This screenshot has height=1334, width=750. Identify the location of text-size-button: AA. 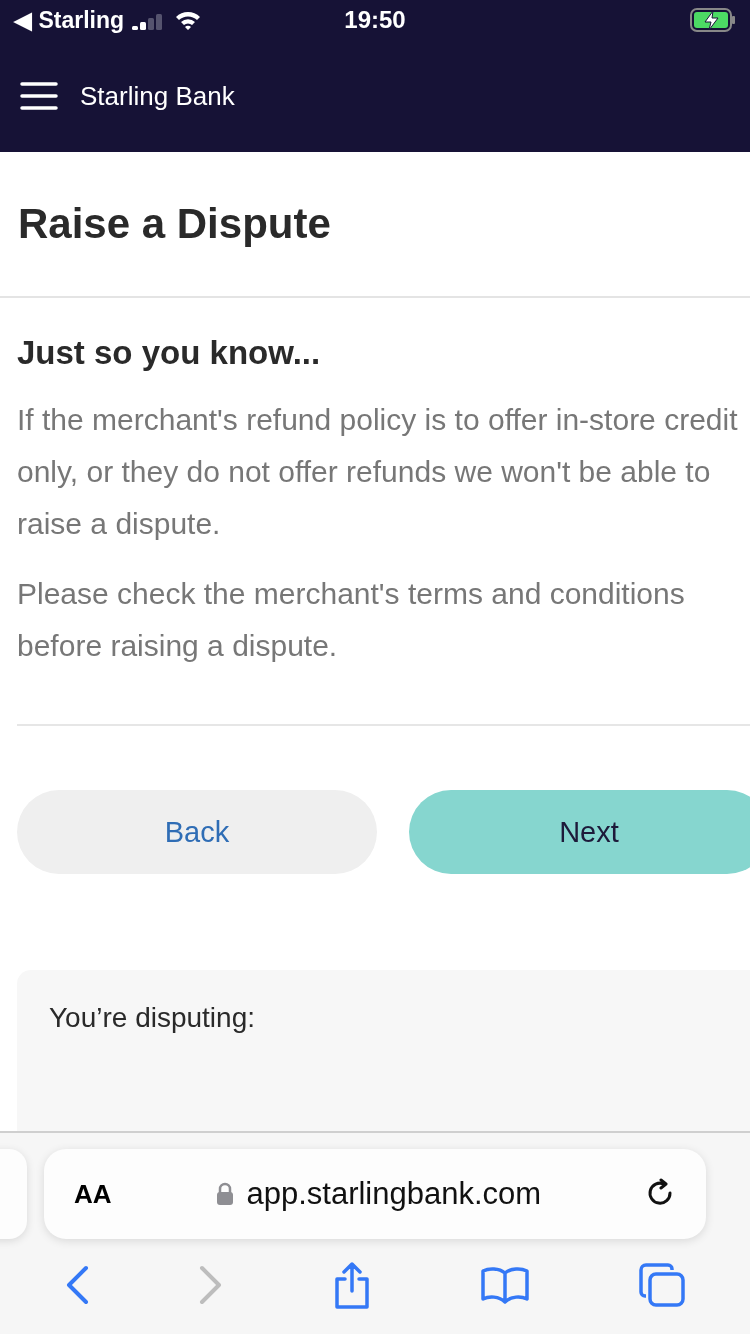
(93, 1194).